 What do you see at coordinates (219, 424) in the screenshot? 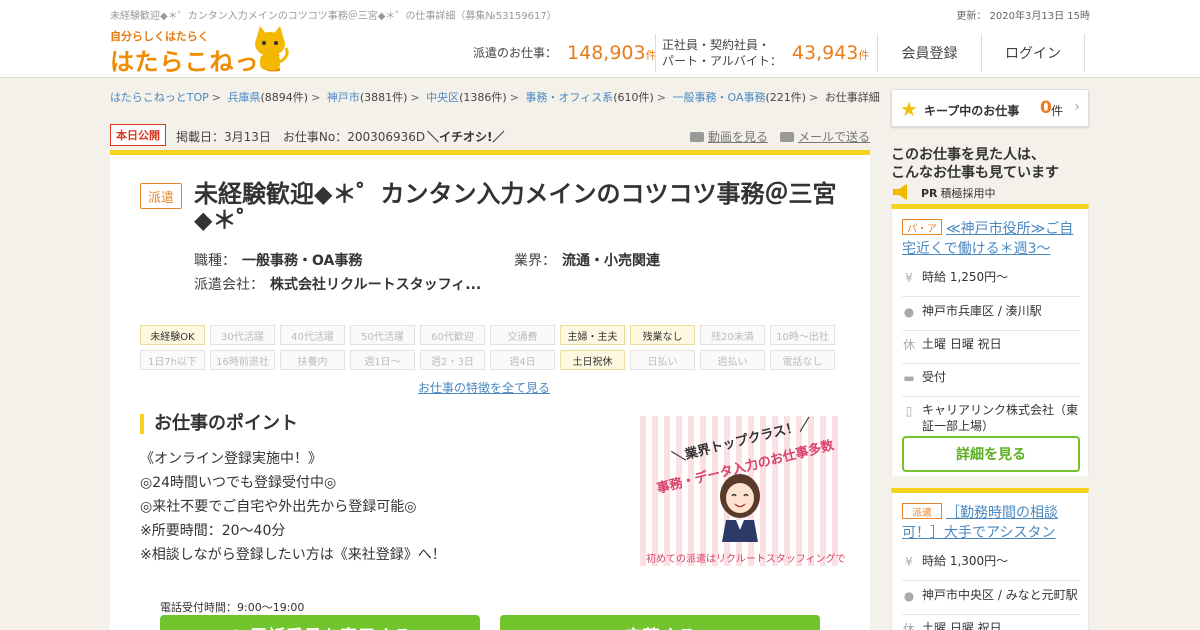
I see `job-points-heading: お仕事のポイント` at bounding box center [219, 424].